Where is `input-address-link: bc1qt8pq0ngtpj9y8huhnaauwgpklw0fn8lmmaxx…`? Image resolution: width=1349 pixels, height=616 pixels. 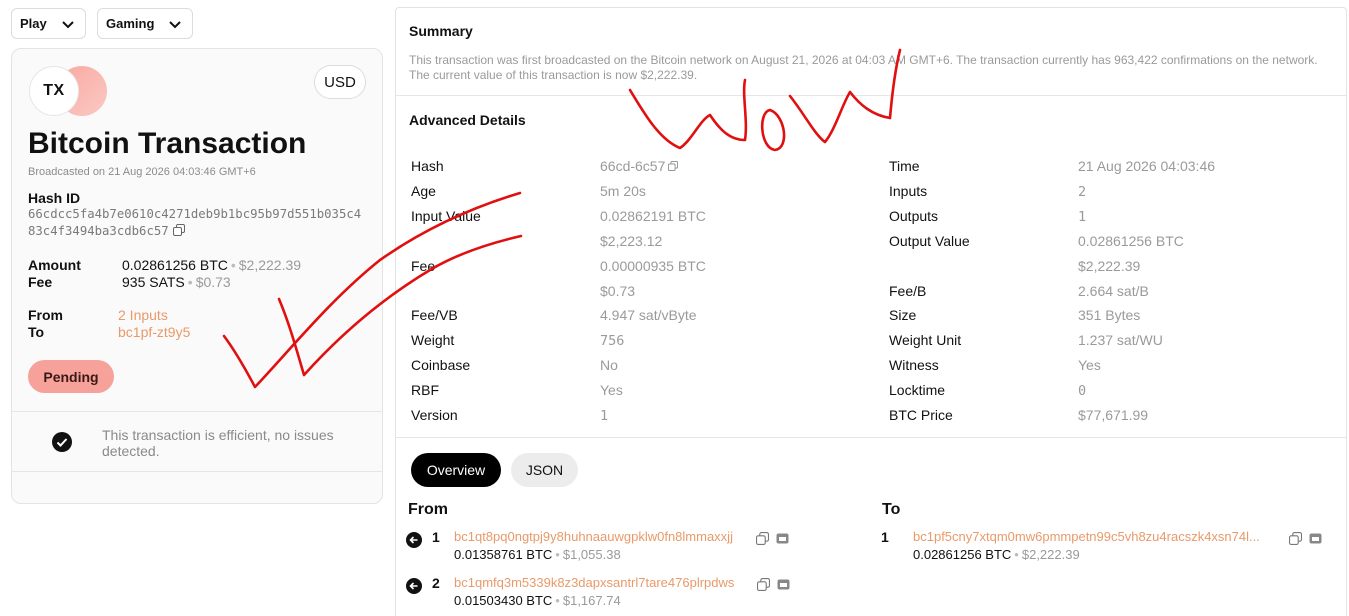 input-address-link: bc1qt8pq0ngtpj9y8huhnaauwgpklw0fn8lmmaxx… is located at coordinates (593, 536).